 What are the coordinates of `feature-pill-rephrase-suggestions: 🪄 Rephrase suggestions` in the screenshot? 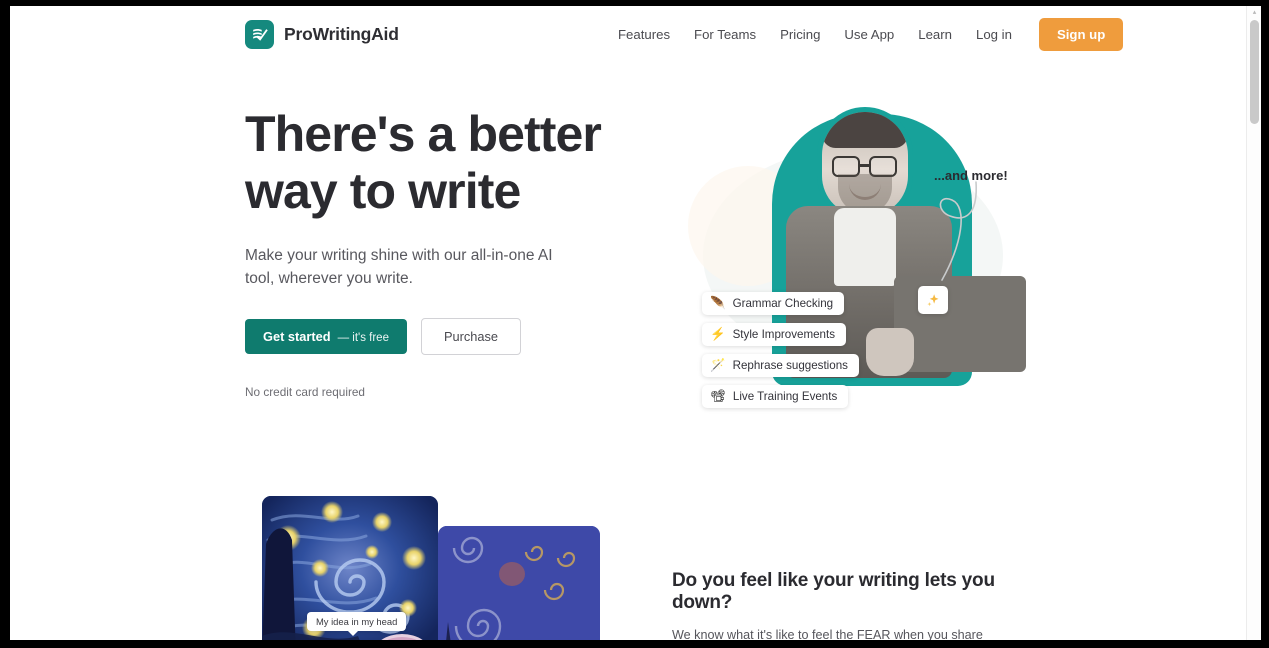 It's located at (780, 365).